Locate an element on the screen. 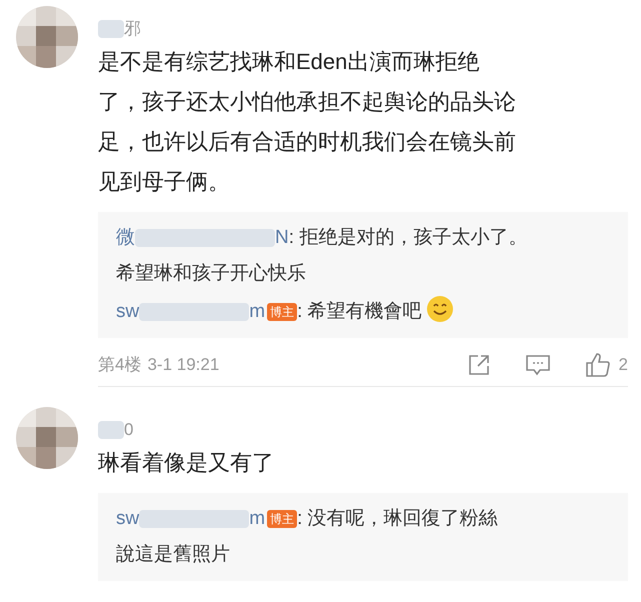 Image resolution: width=641 pixels, height=602 pixels. reply-username-start: 微 is located at coordinates (125, 238).